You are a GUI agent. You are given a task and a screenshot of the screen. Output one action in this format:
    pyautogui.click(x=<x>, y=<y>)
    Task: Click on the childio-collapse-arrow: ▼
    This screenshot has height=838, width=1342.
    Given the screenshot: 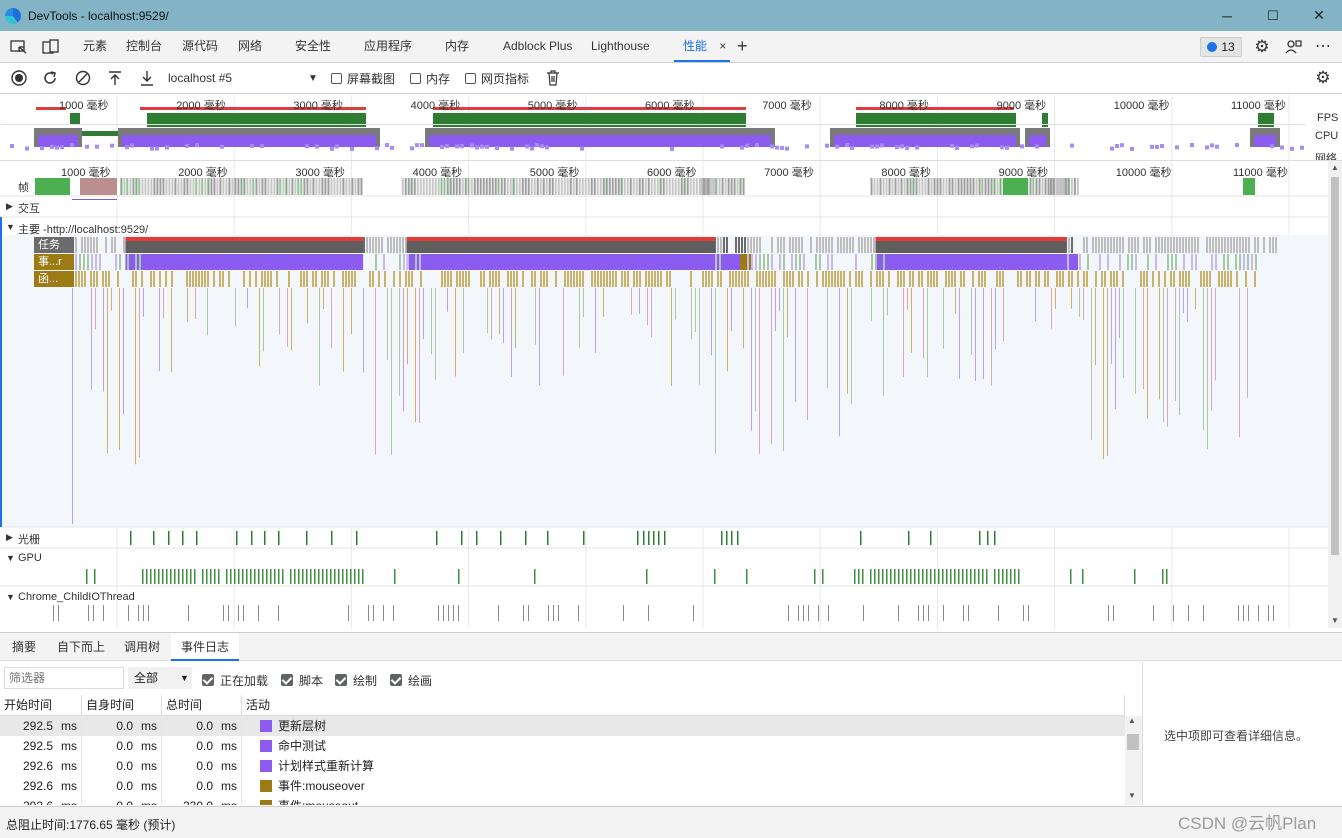 What is the action you would take?
    pyautogui.click(x=10, y=597)
    